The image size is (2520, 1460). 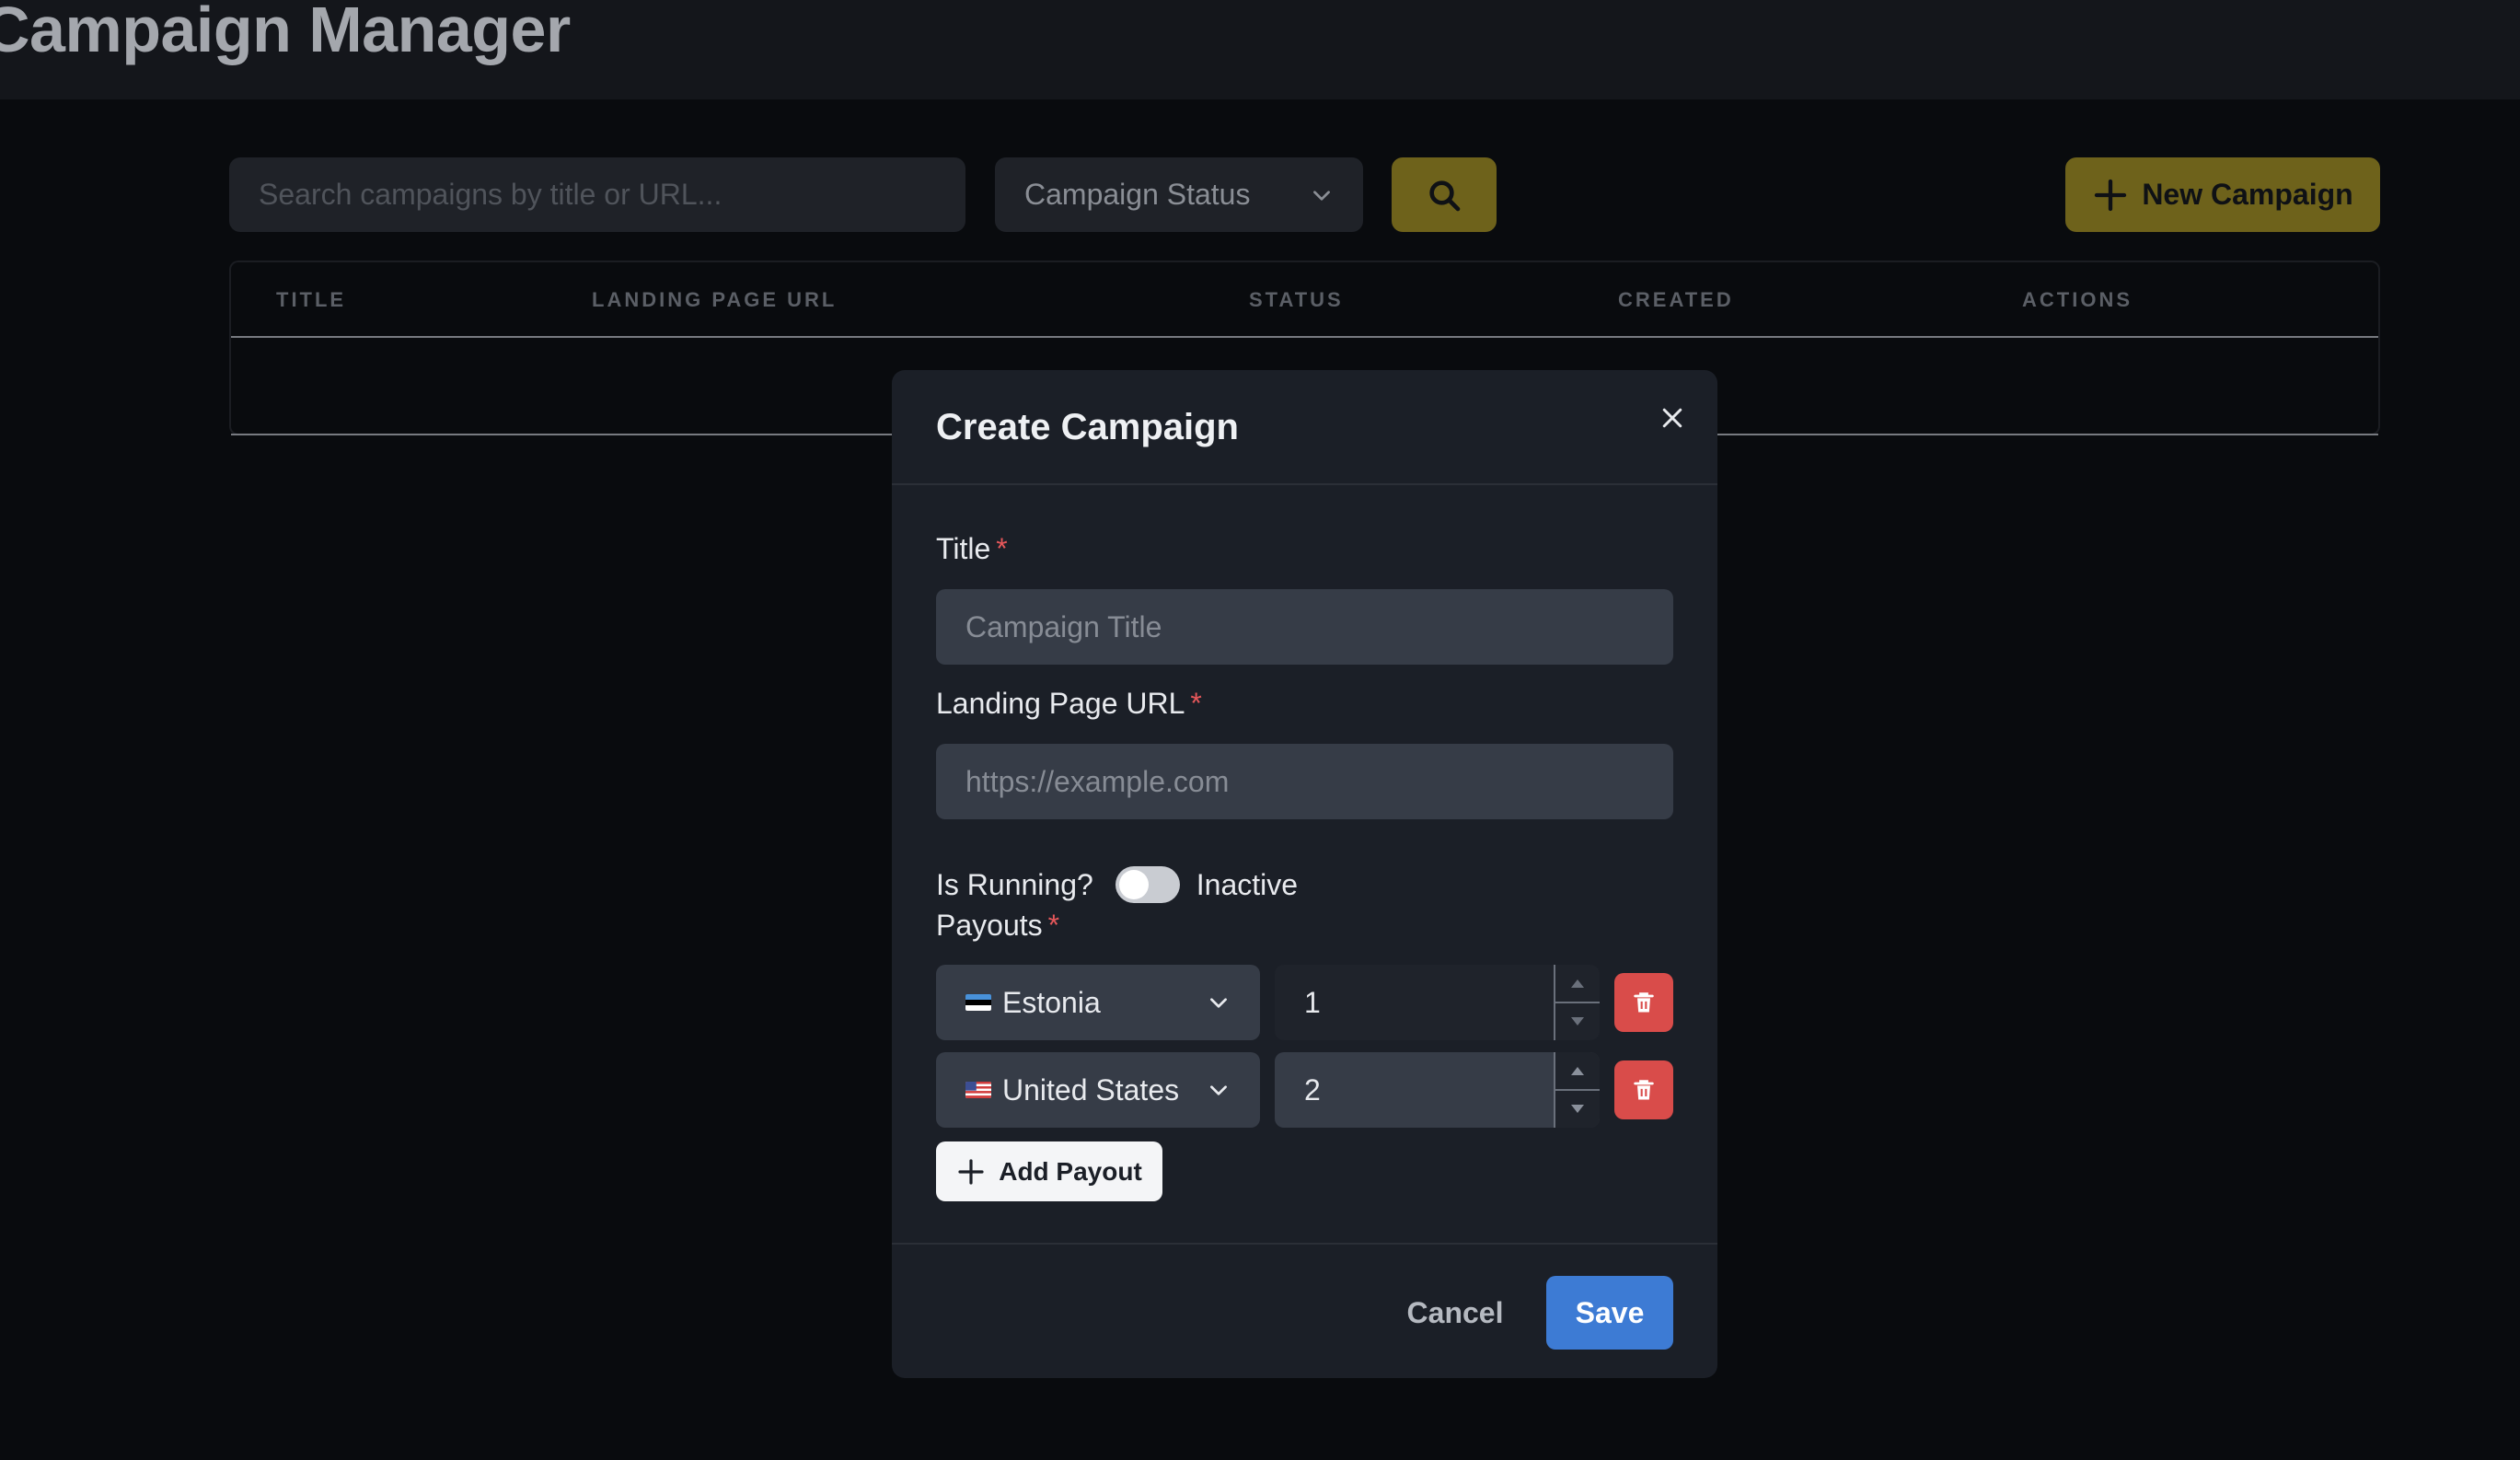 I want to click on title-label: Title *, so click(x=972, y=549).